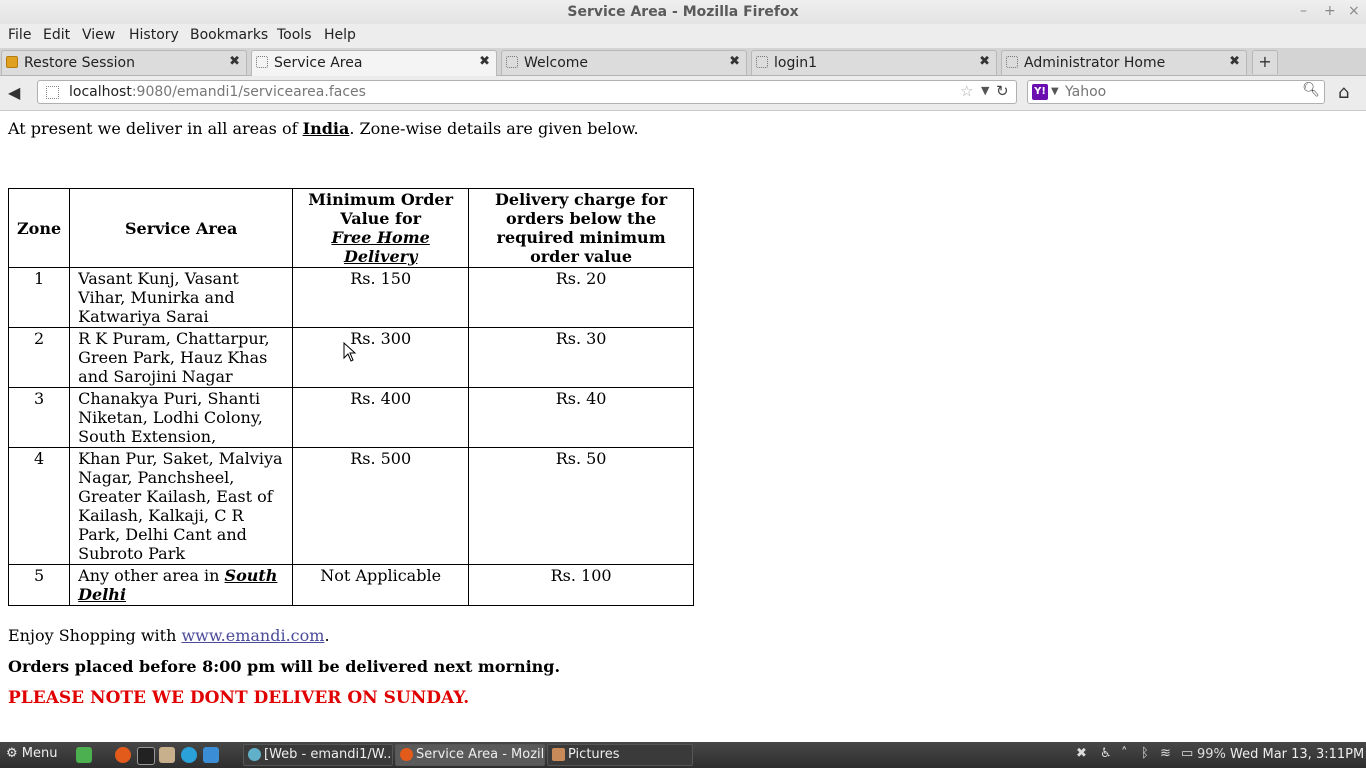  I want to click on menu-file: File, so click(19, 35).